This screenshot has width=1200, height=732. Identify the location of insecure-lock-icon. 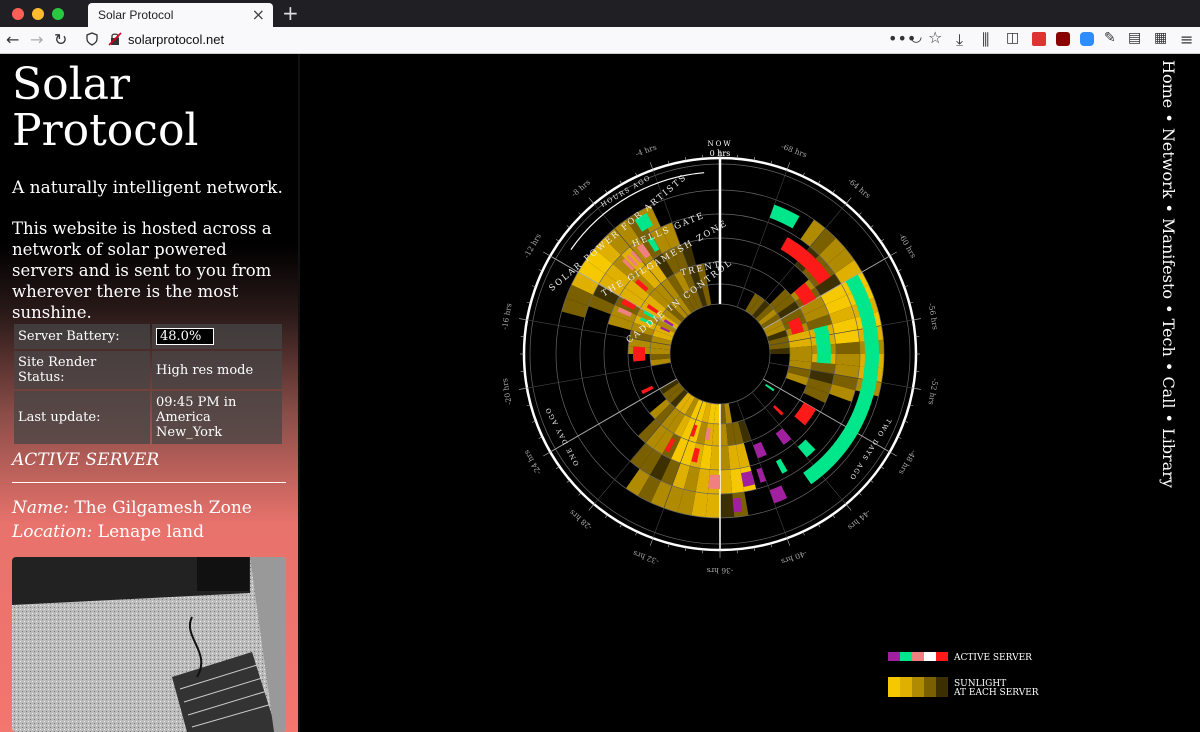
(115, 39).